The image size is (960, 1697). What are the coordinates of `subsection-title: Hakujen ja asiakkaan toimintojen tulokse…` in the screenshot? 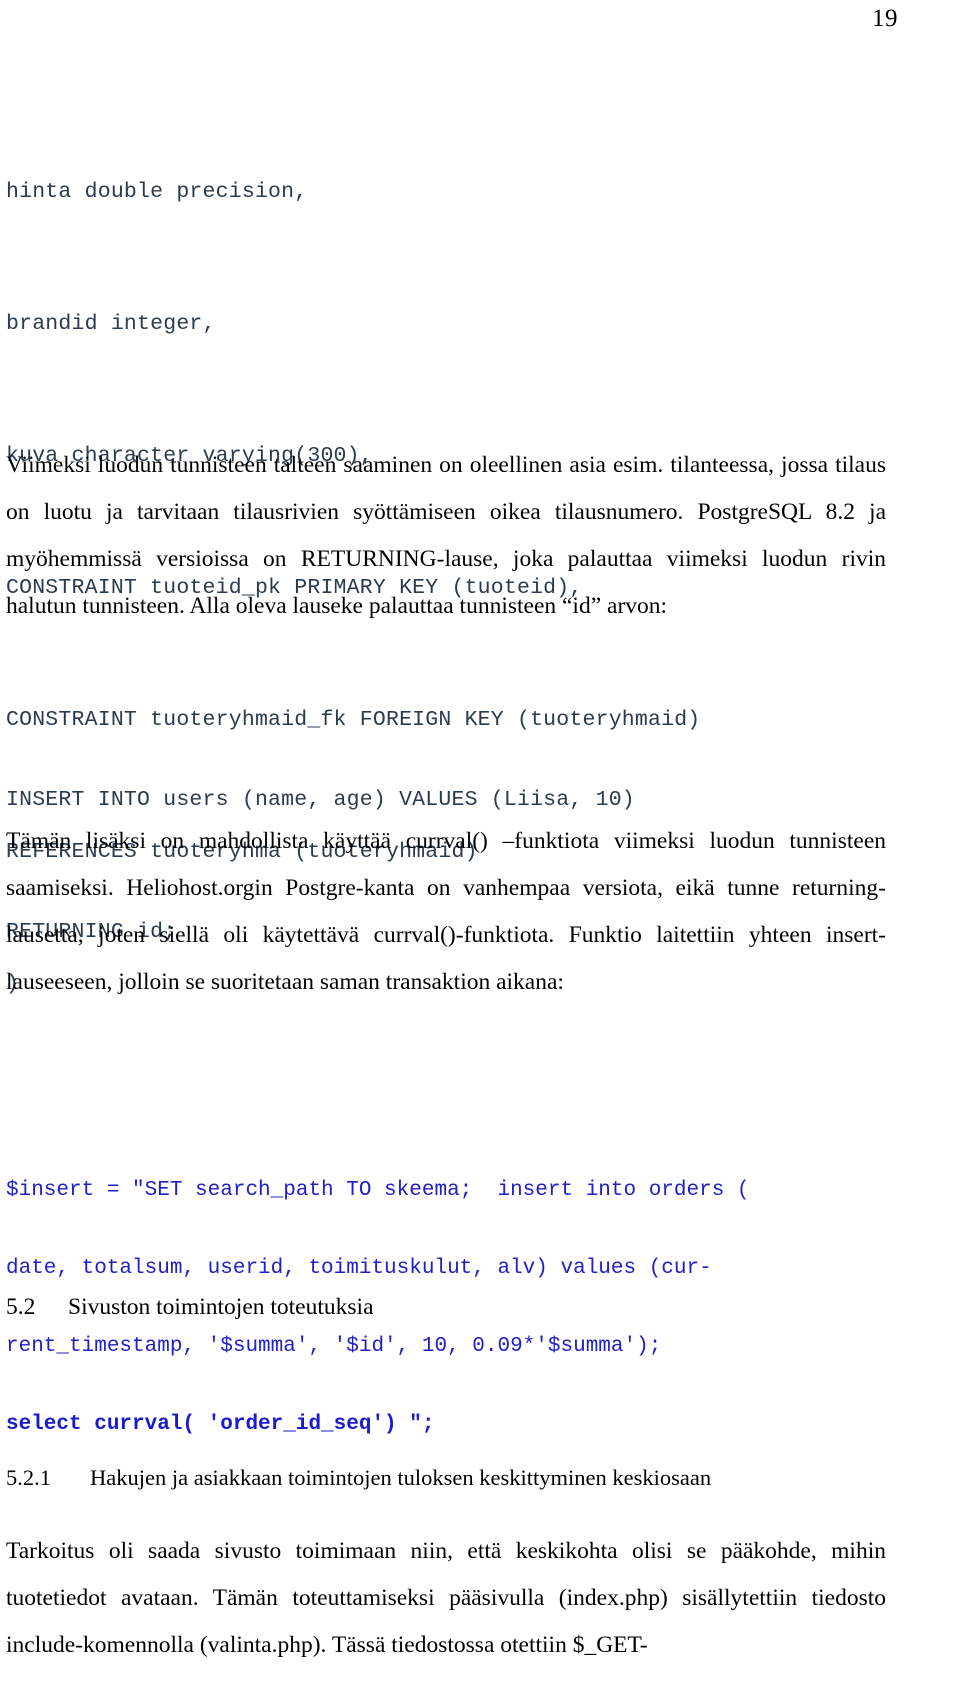 It's located at (401, 1477).